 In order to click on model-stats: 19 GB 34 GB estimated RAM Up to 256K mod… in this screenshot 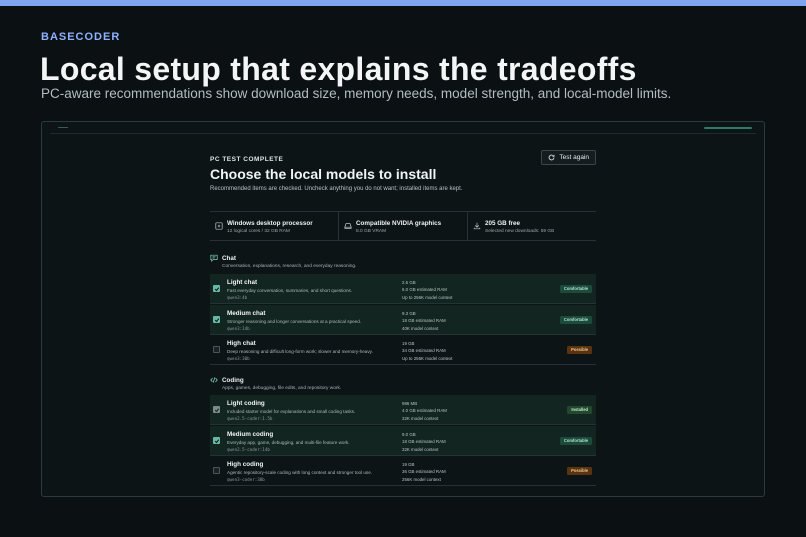, I will do `click(427, 351)`.